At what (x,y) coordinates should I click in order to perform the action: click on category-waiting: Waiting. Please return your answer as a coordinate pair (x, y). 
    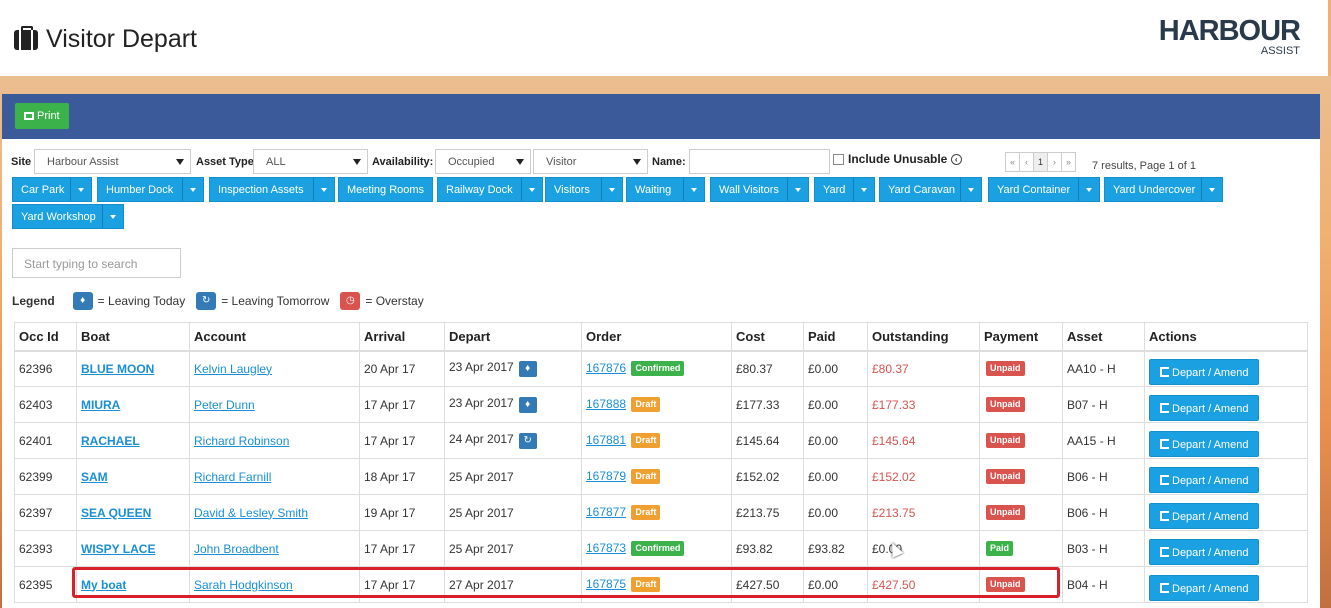
    Looking at the image, I should click on (665, 189).